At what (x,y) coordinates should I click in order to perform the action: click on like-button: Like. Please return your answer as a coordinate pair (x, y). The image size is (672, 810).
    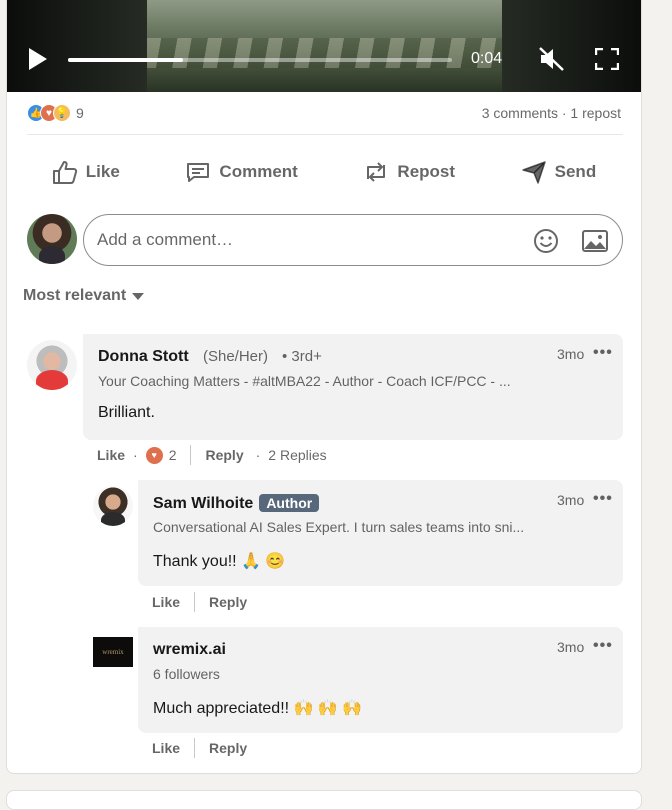
    Looking at the image, I should click on (86, 172).